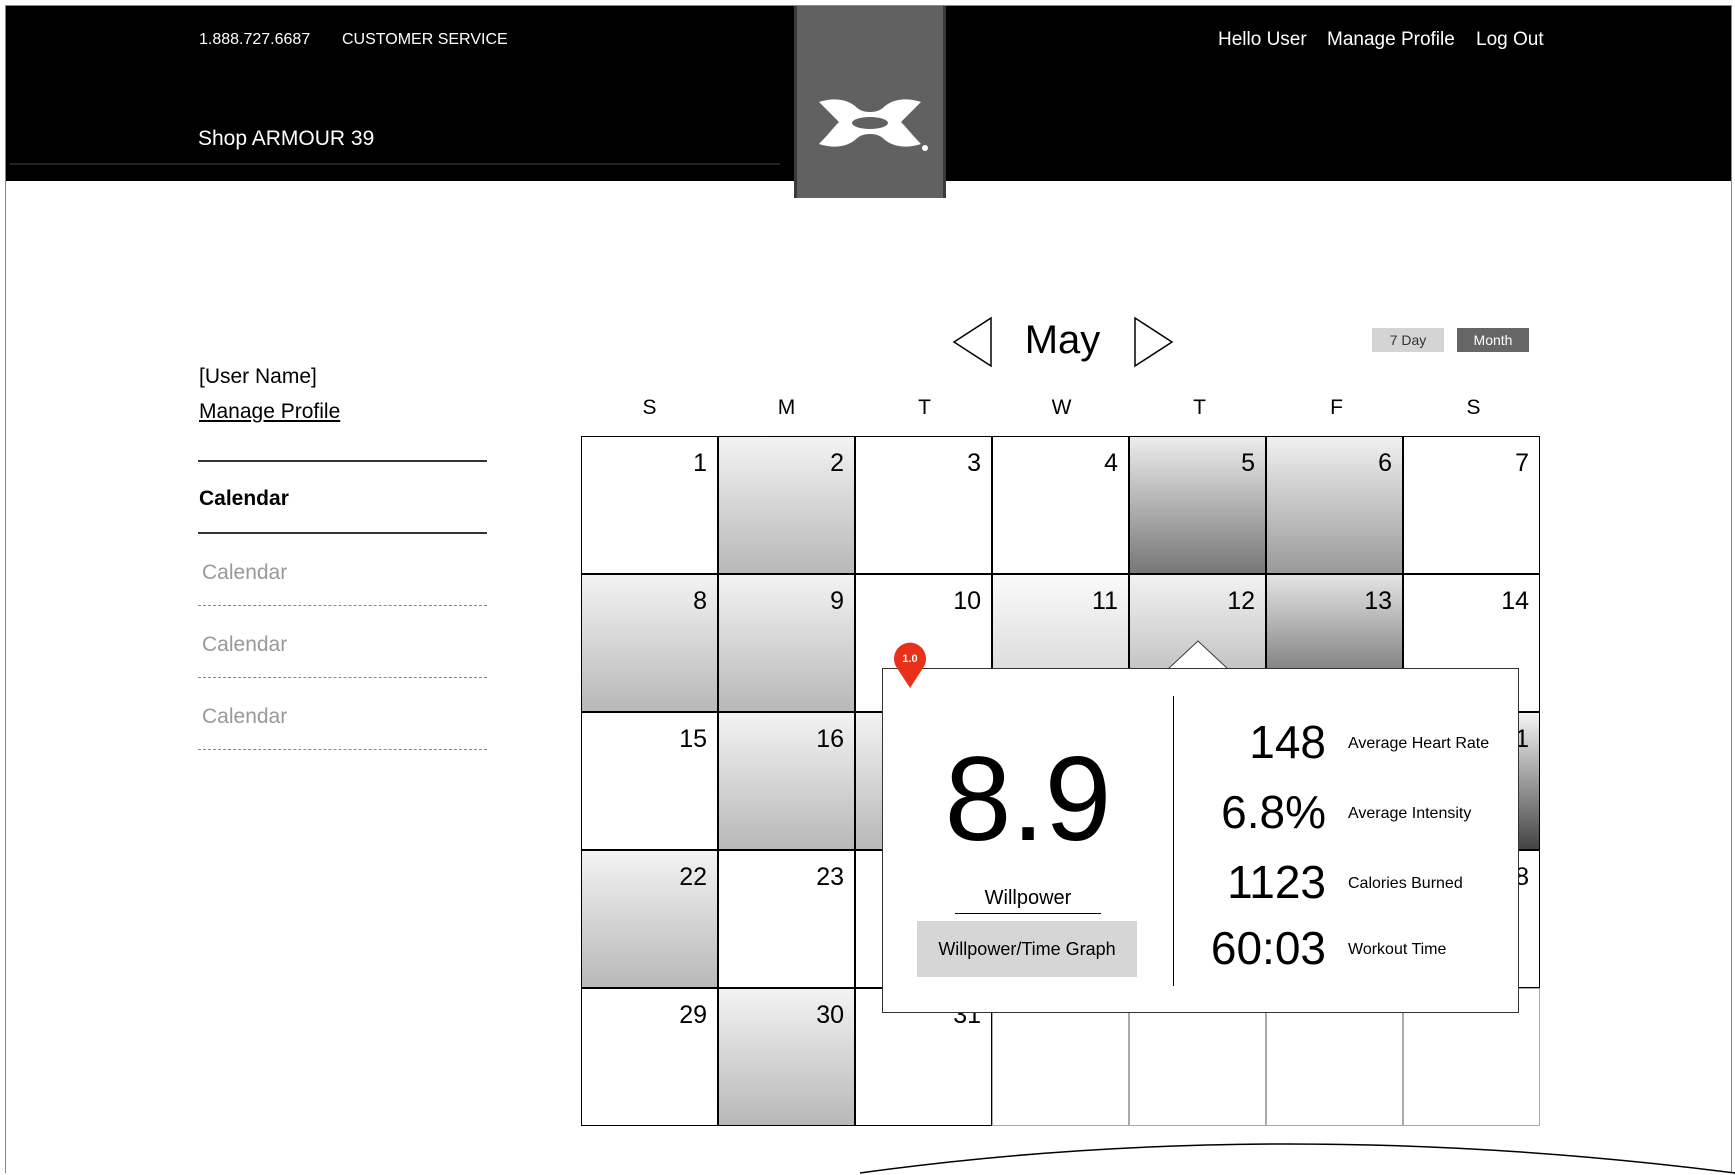 The height and width of the screenshot is (1175, 1735). Describe the element at coordinates (1471, 505) in the screenshot. I see `calendar-day-cell: 7` at that location.